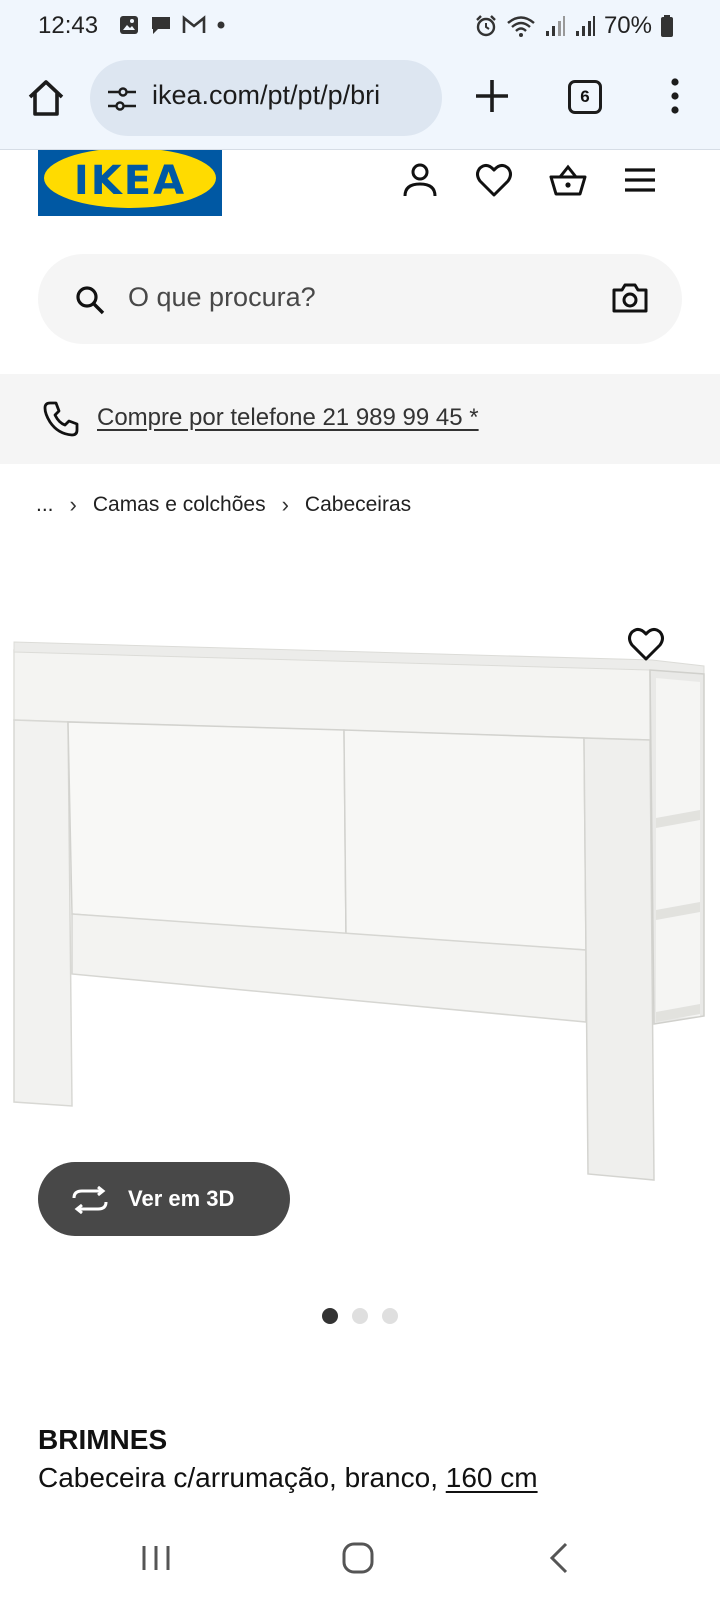 This screenshot has height=1600, width=720. I want to click on search-bar: O que procura?, so click(360, 299).